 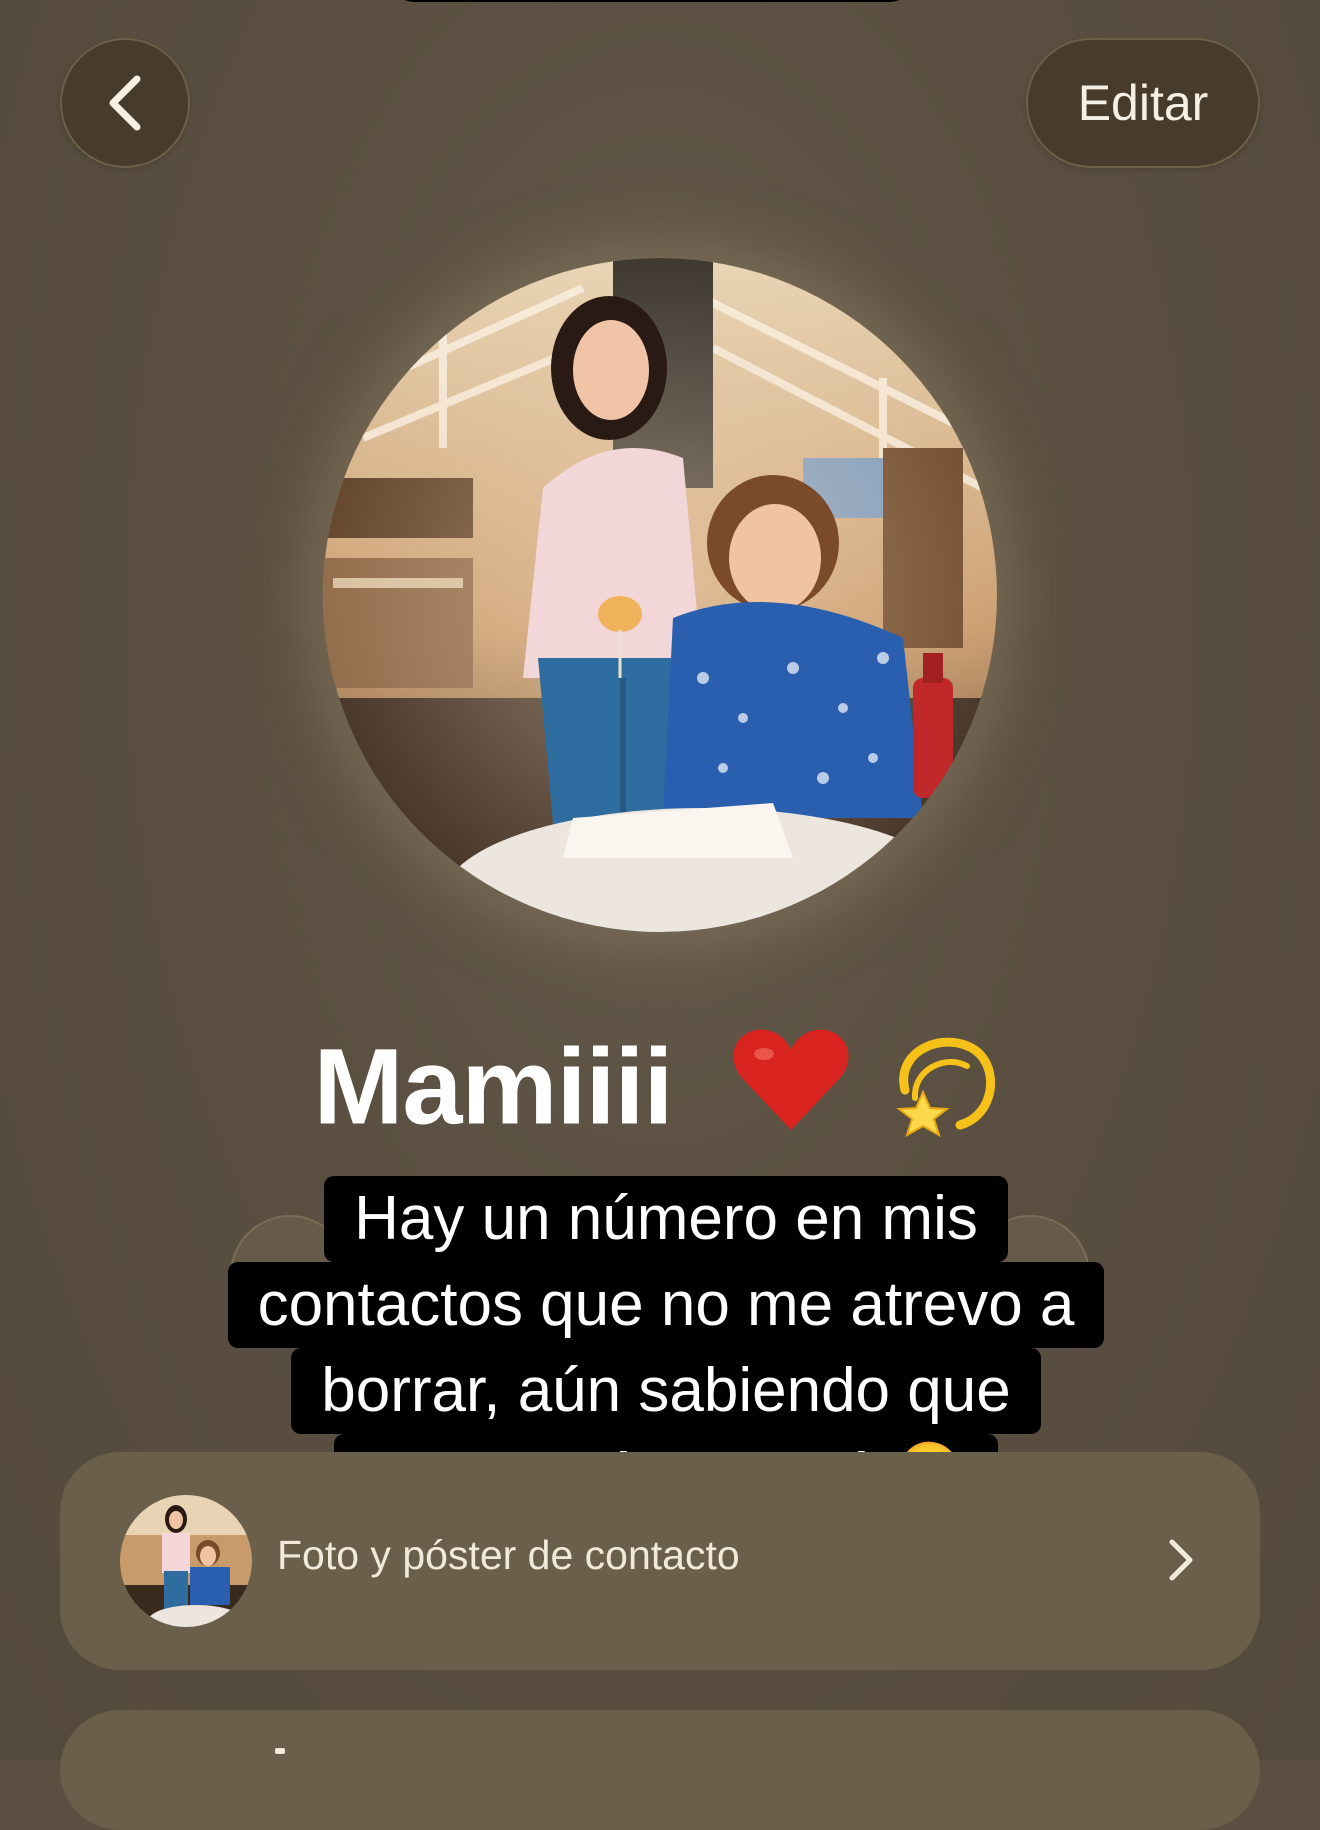 What do you see at coordinates (493, 1086) in the screenshot?
I see `contact-name-text: Mamiiii` at bounding box center [493, 1086].